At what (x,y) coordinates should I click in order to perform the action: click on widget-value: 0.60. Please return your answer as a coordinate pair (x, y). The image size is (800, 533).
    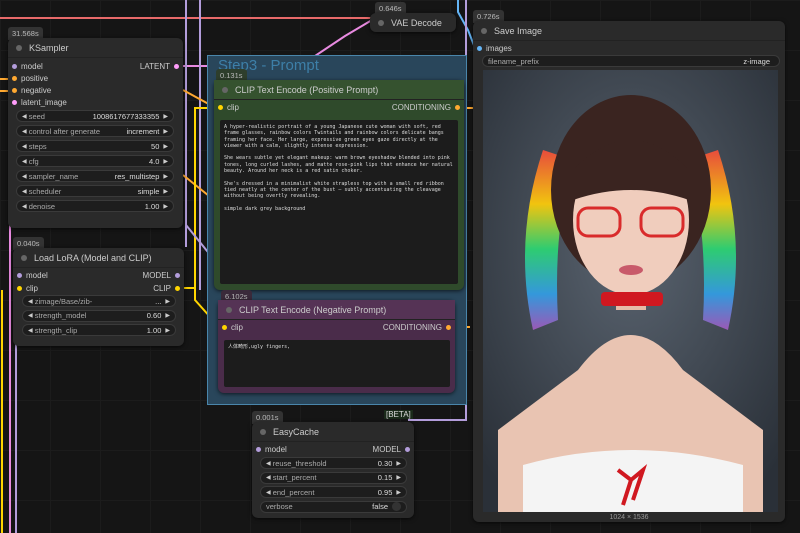
    Looking at the image, I should click on (154, 315).